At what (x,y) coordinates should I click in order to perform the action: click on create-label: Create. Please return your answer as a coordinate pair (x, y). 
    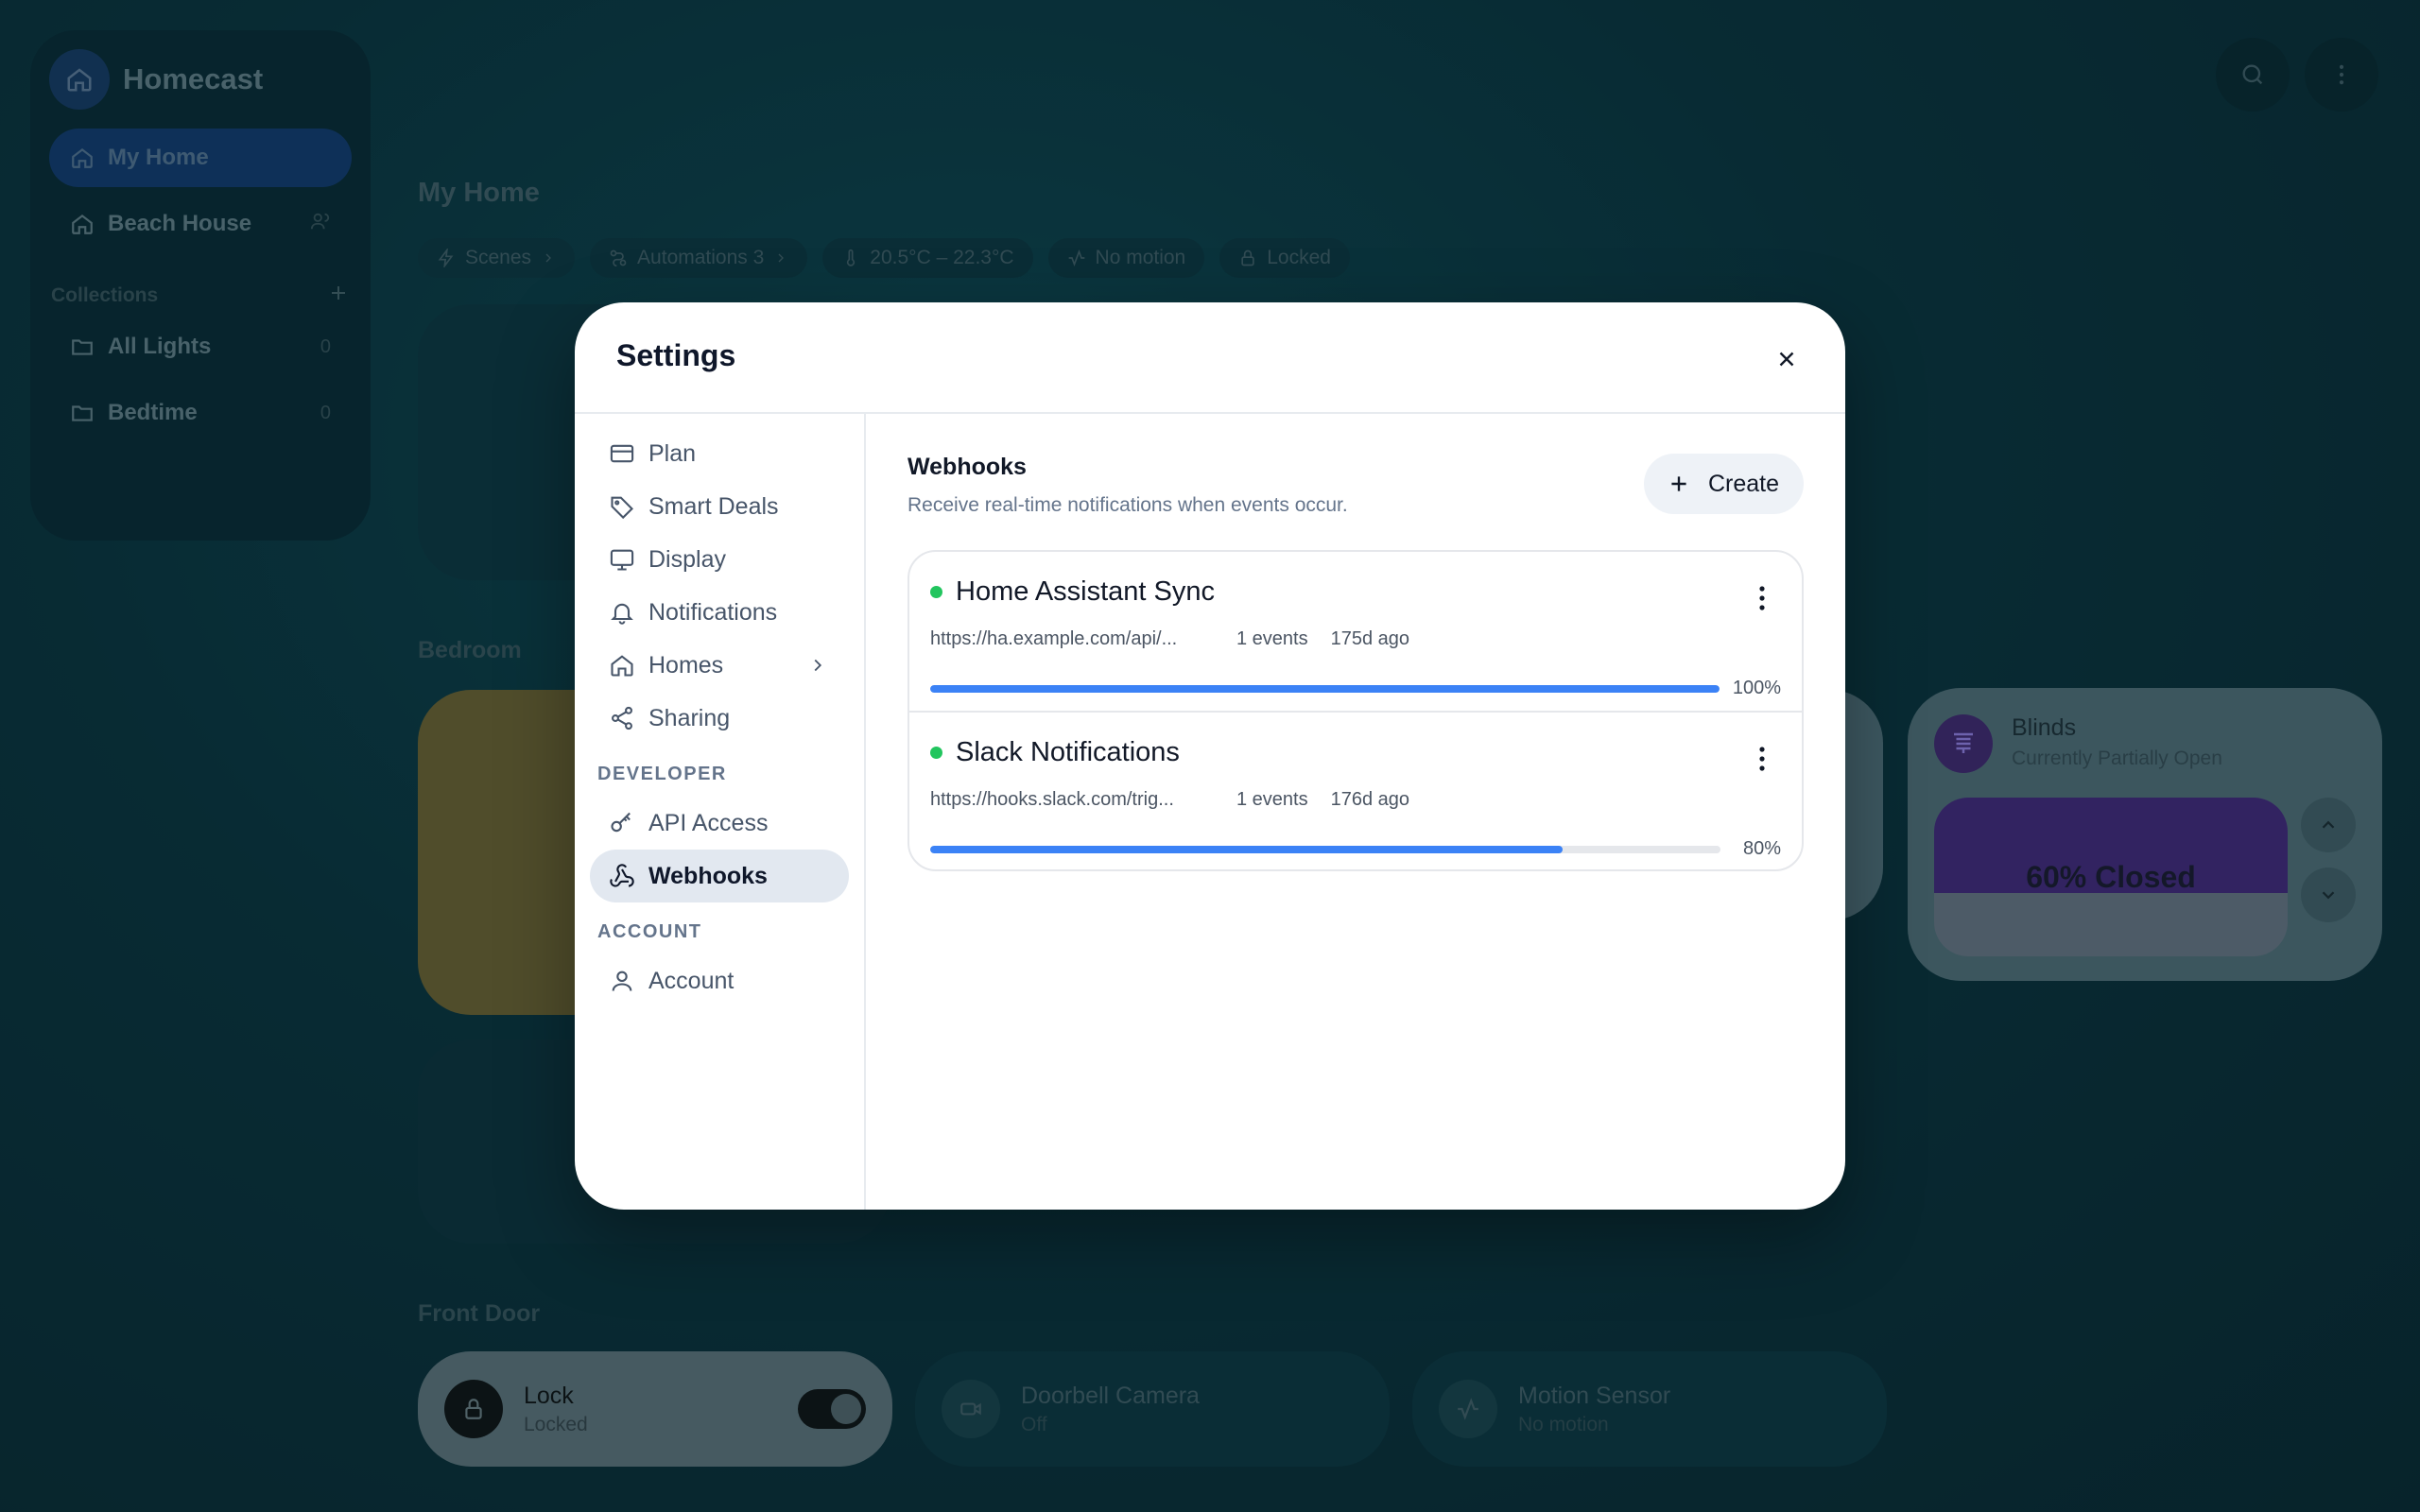
    Looking at the image, I should click on (1743, 483).